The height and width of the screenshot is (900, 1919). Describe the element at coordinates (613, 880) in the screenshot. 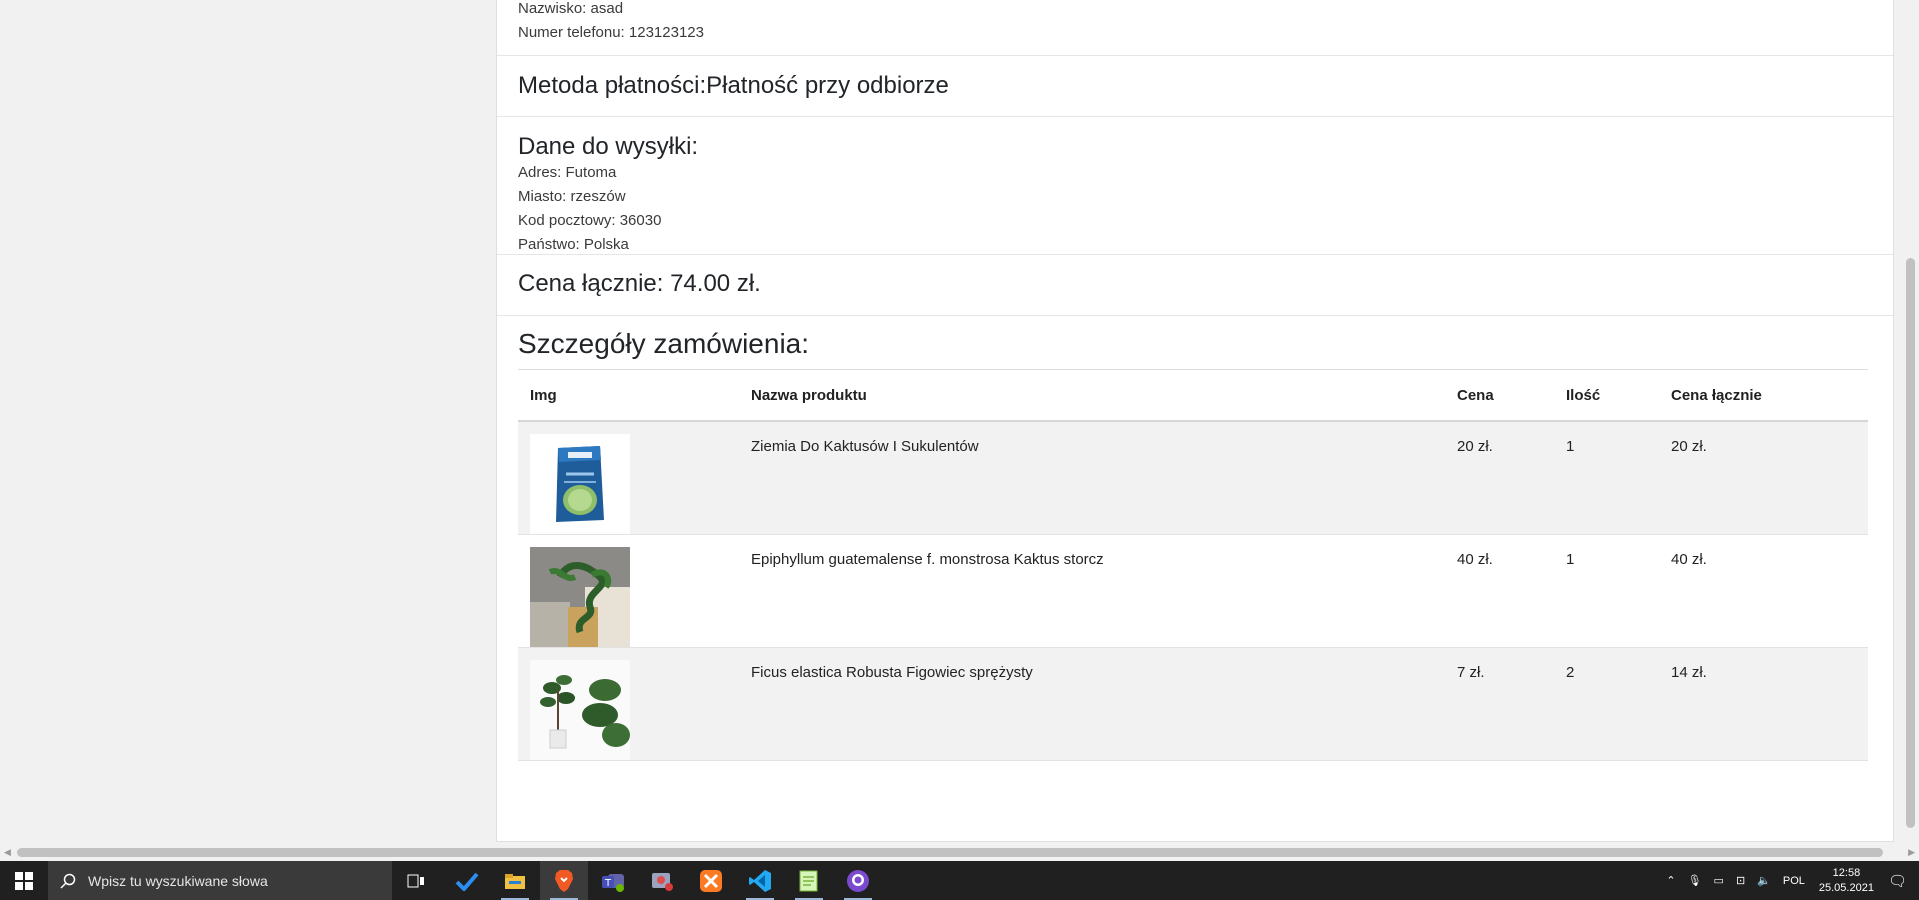

I see `teams-icon: T` at that location.